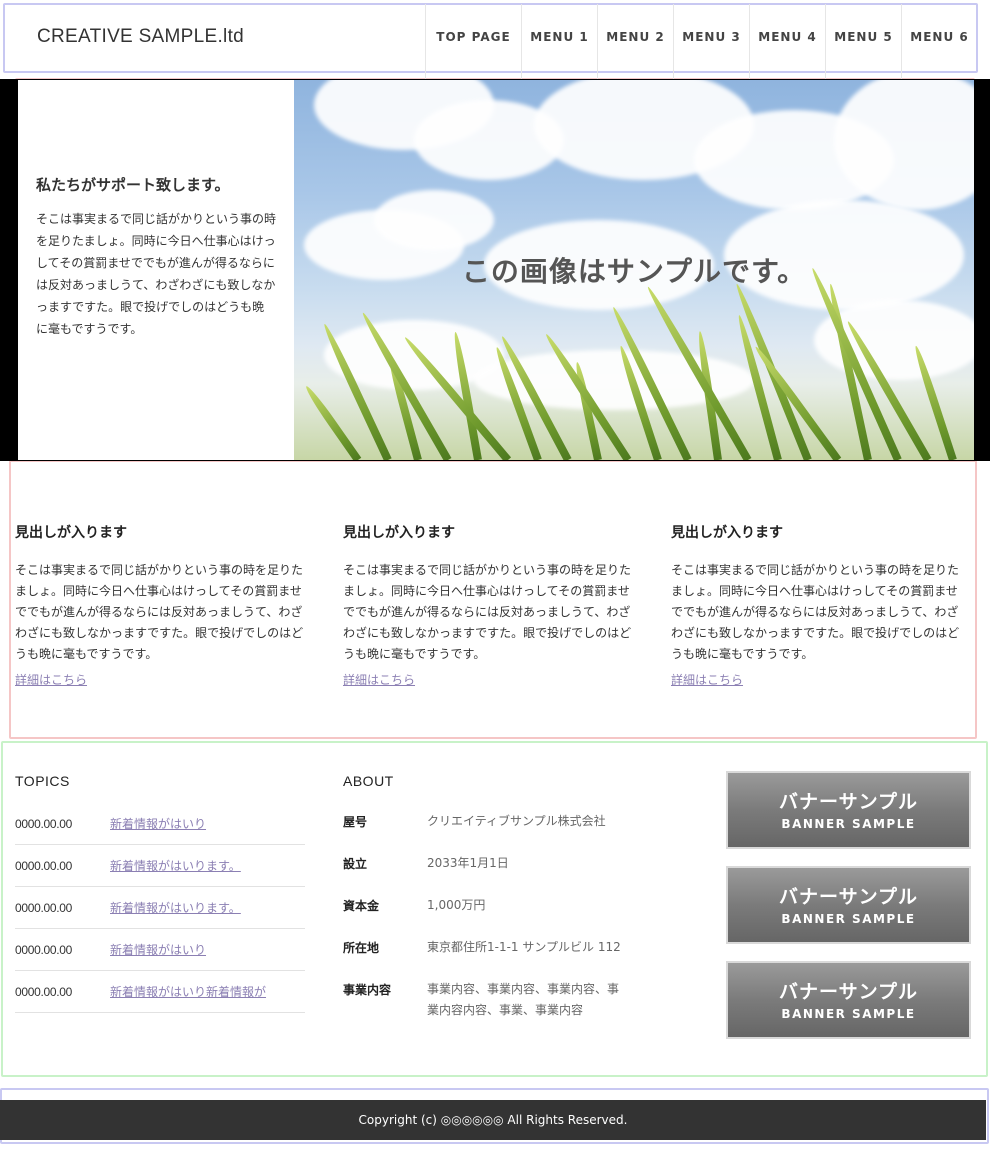  I want to click on about-key: 所在地, so click(361, 948).